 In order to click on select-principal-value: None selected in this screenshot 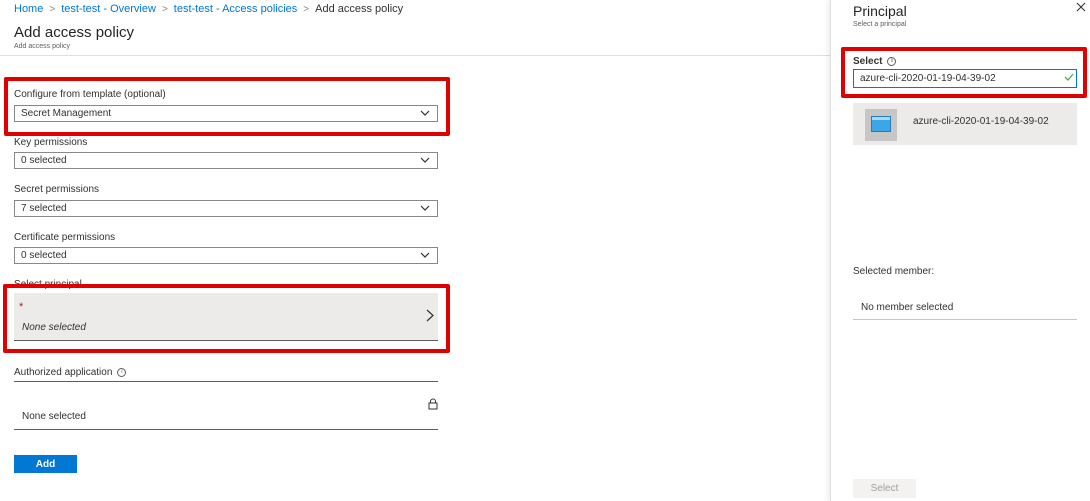, I will do `click(54, 327)`.